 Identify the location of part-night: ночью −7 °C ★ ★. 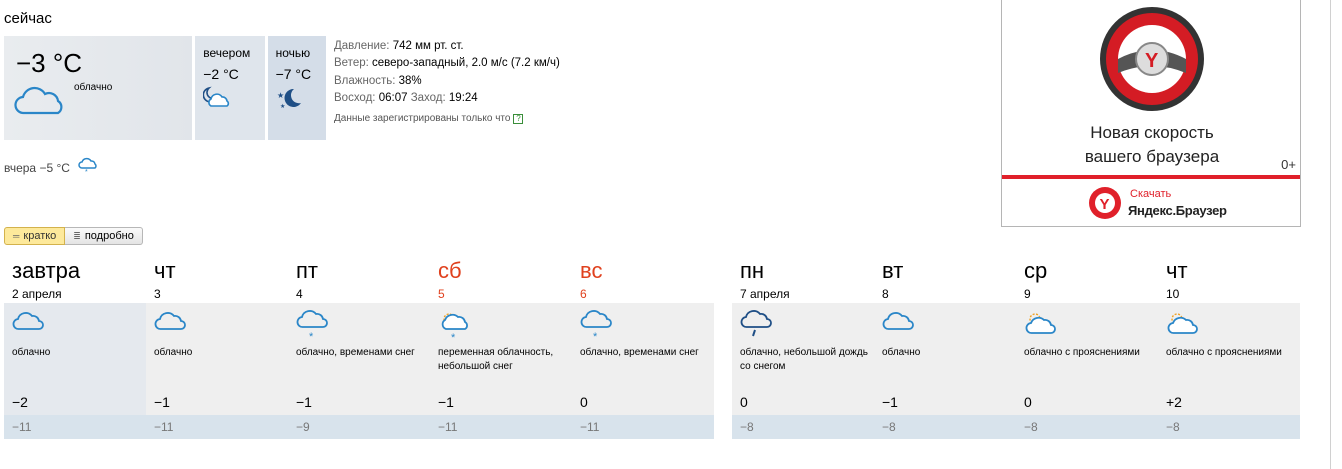
(296, 88).